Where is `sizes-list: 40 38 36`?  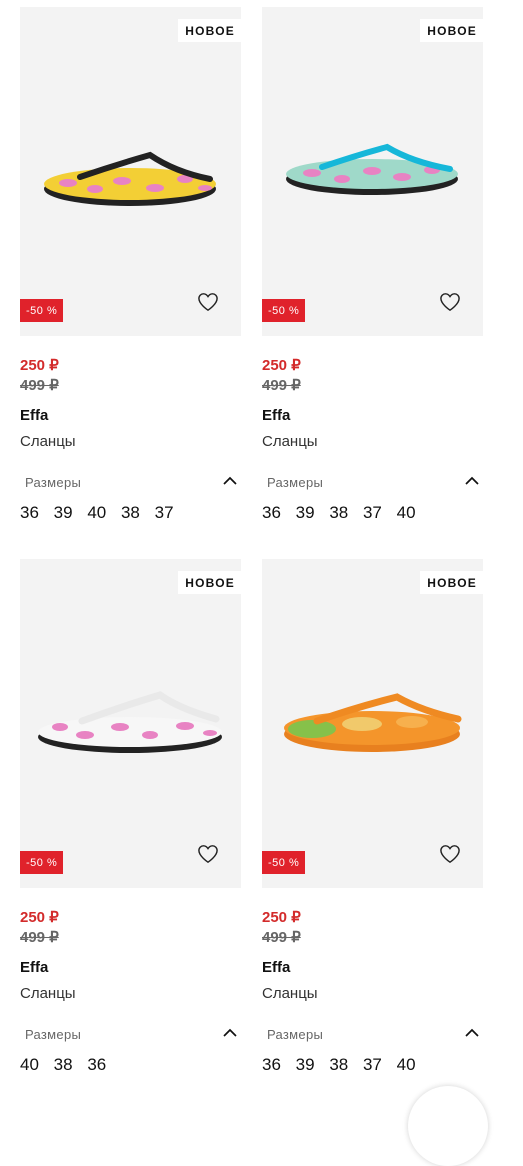
sizes-list: 40 38 36 is located at coordinates (68, 1065).